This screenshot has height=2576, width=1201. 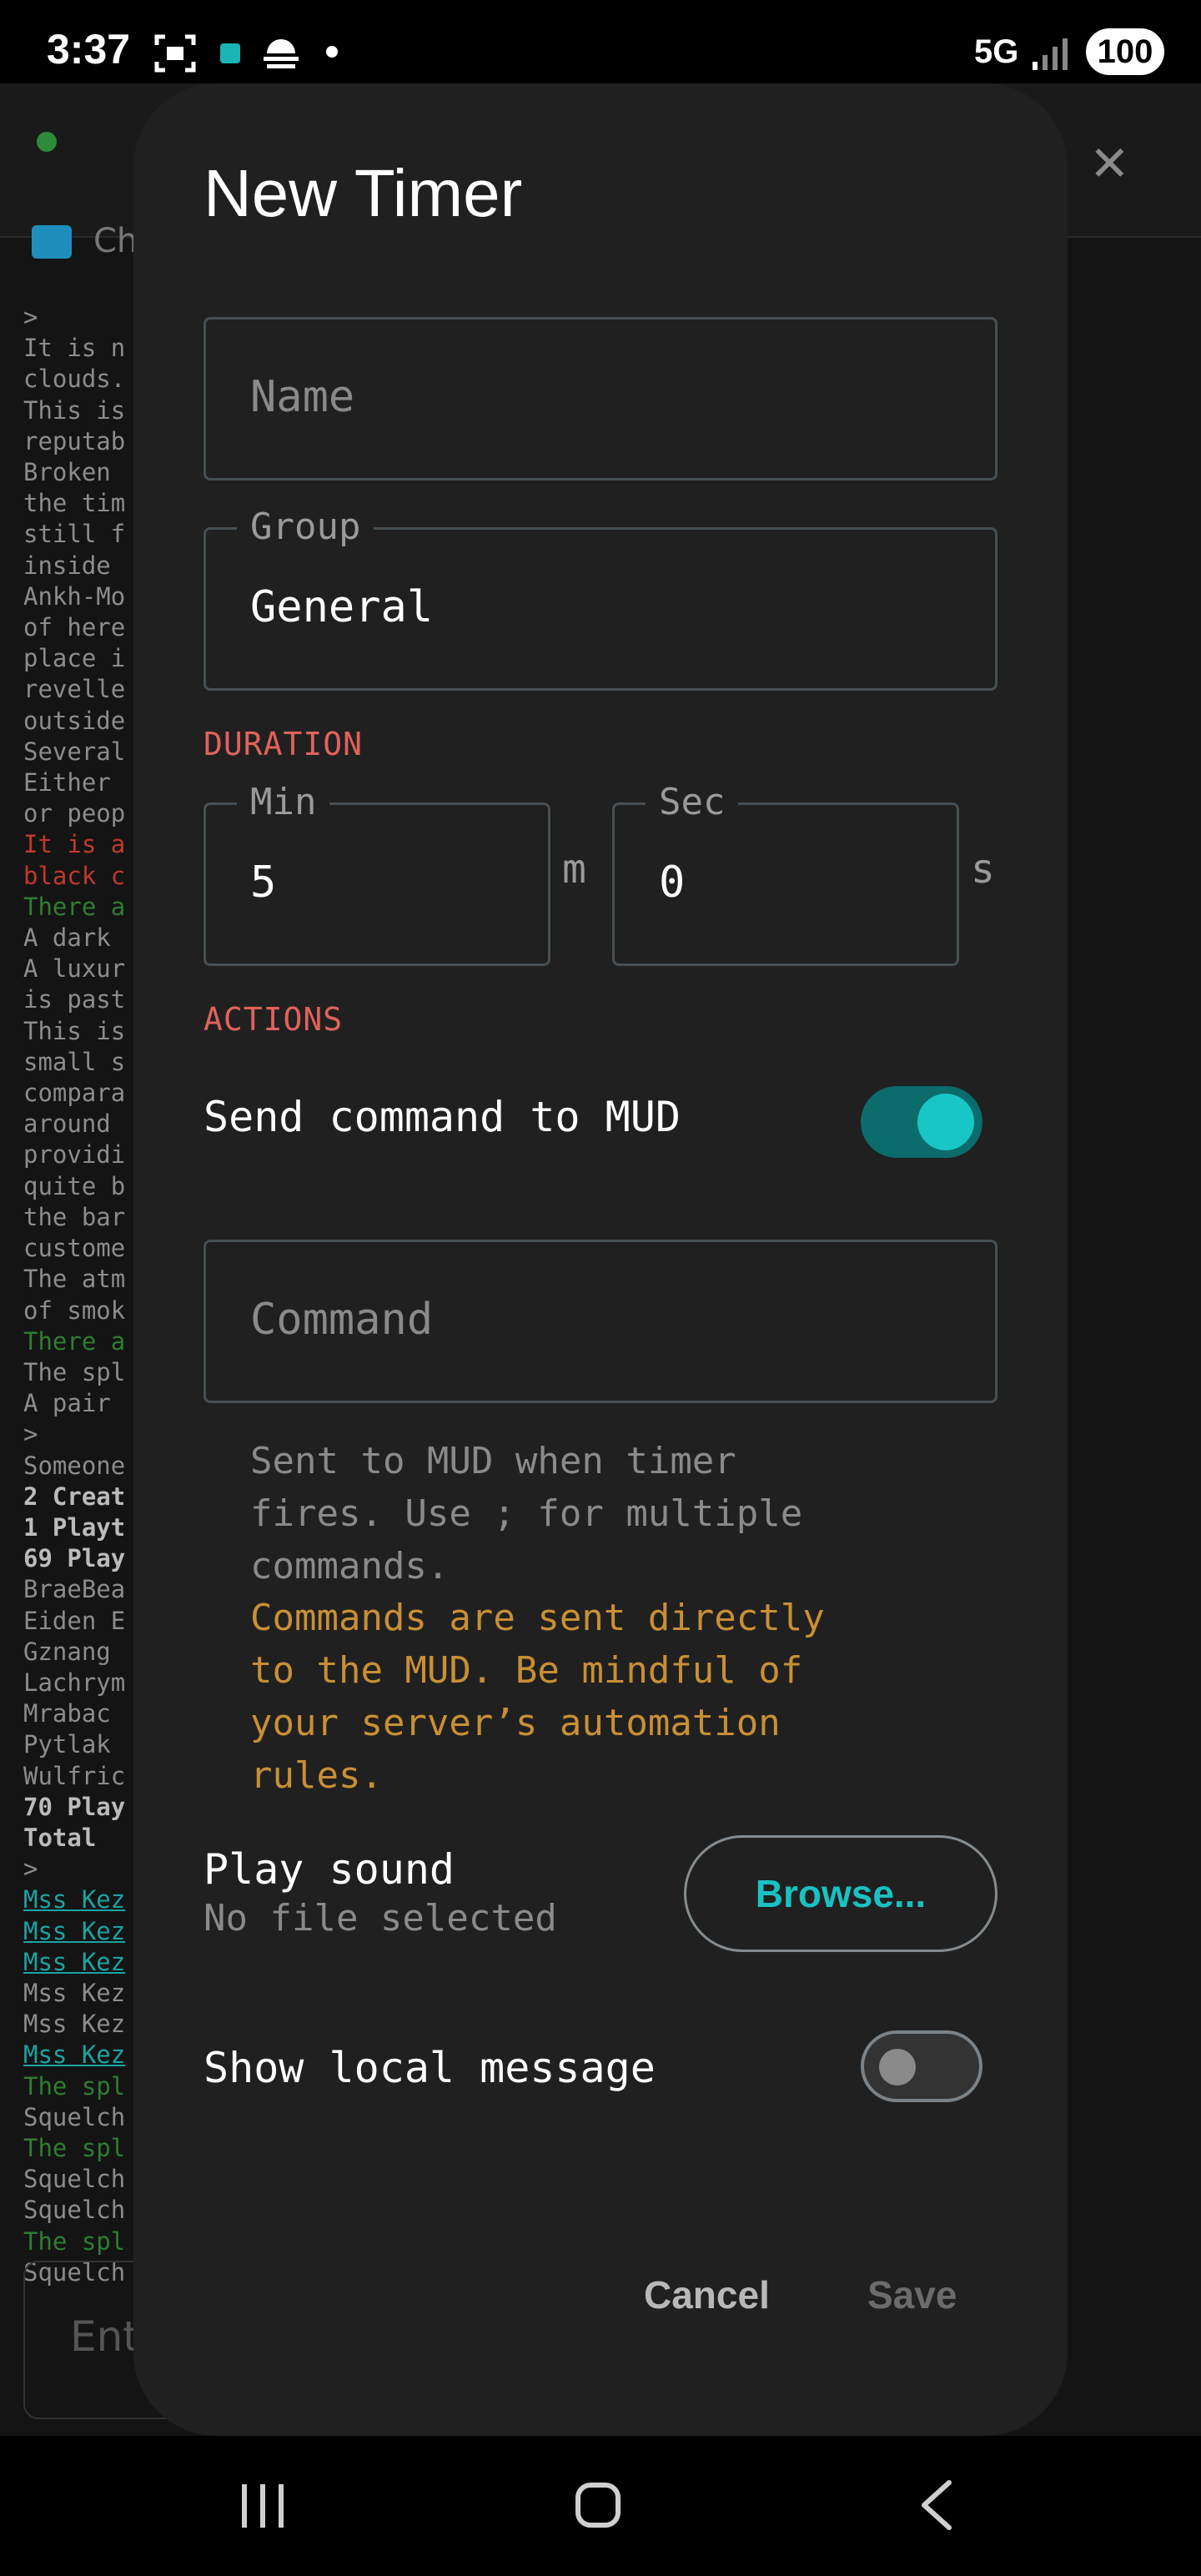 What do you see at coordinates (574, 869) in the screenshot?
I see `minutes-unit: m` at bounding box center [574, 869].